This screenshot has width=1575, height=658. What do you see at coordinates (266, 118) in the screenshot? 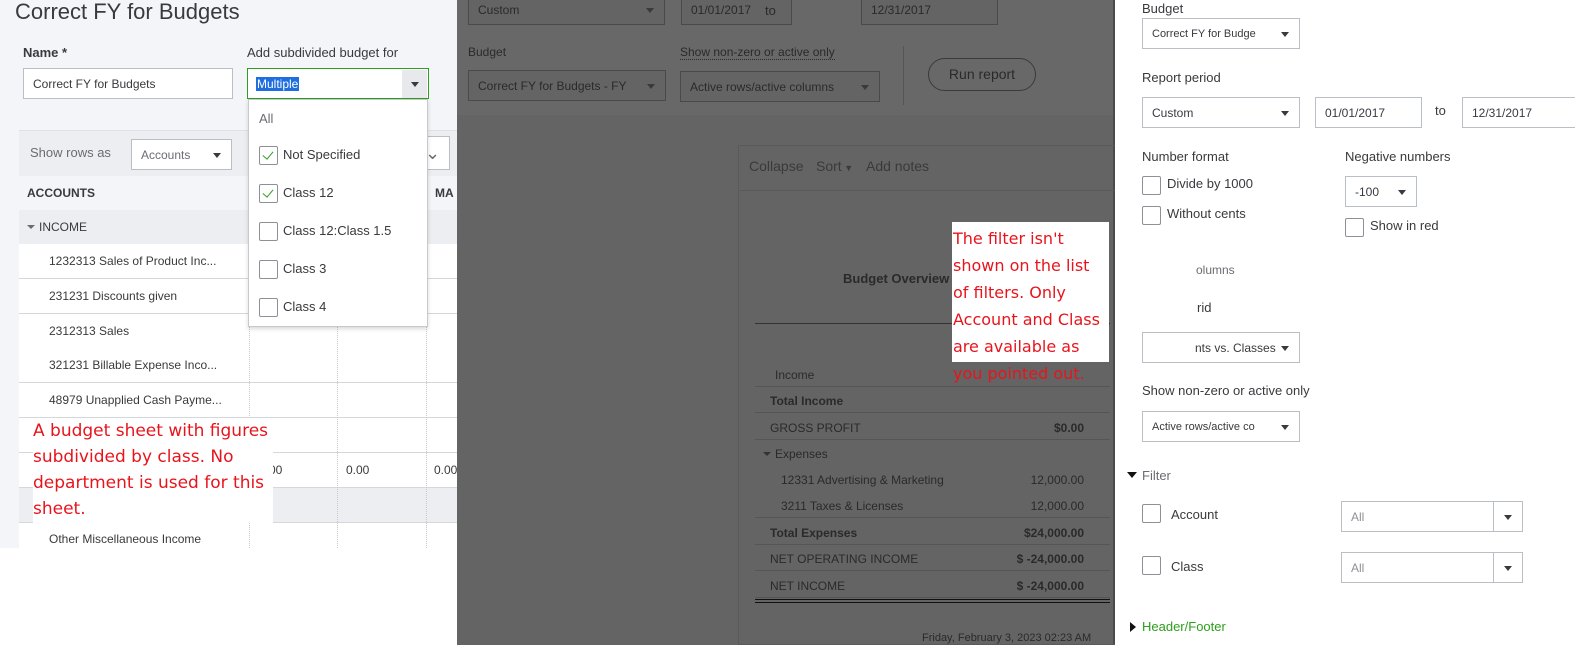
I see `option-all: All` at bounding box center [266, 118].